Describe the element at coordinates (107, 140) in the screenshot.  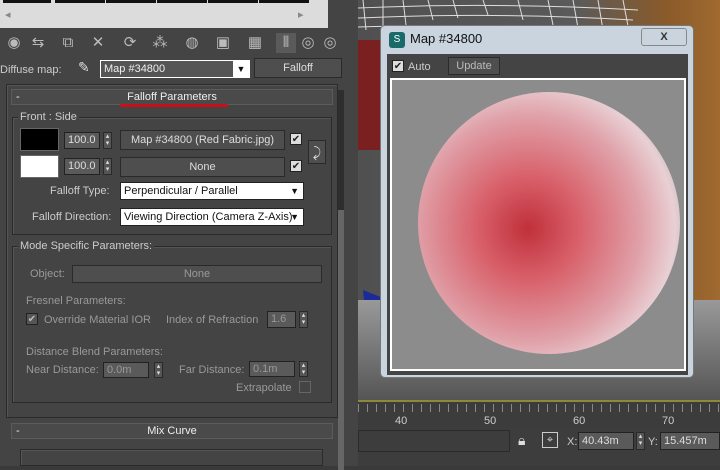
I see `front-amount-spinner: ▴ ▾` at that location.